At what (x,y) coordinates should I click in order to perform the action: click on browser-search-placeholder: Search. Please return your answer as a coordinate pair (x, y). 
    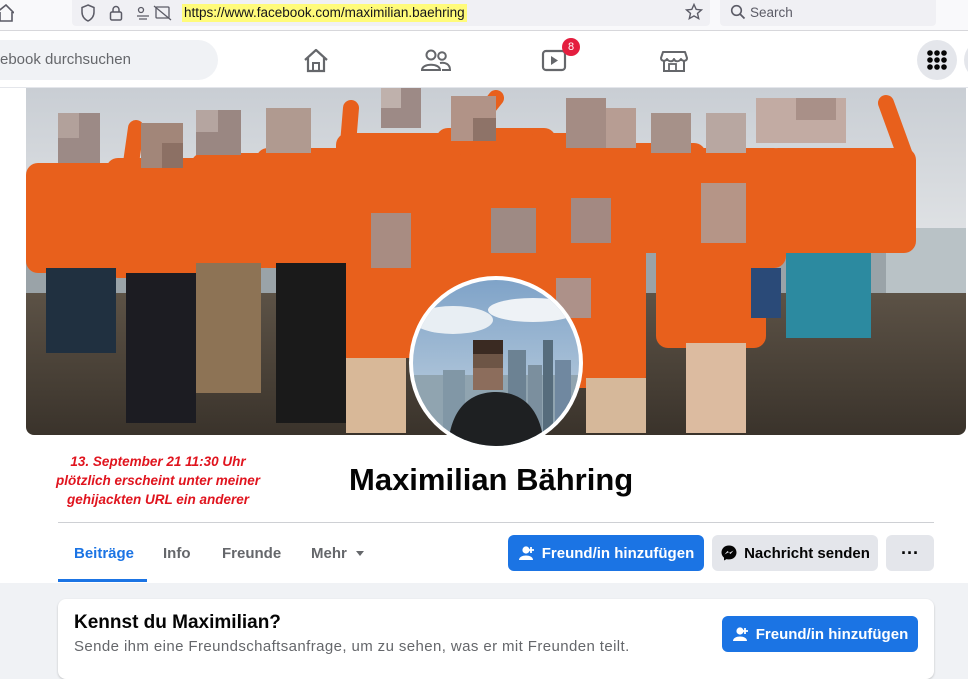
    Looking at the image, I should click on (771, 12).